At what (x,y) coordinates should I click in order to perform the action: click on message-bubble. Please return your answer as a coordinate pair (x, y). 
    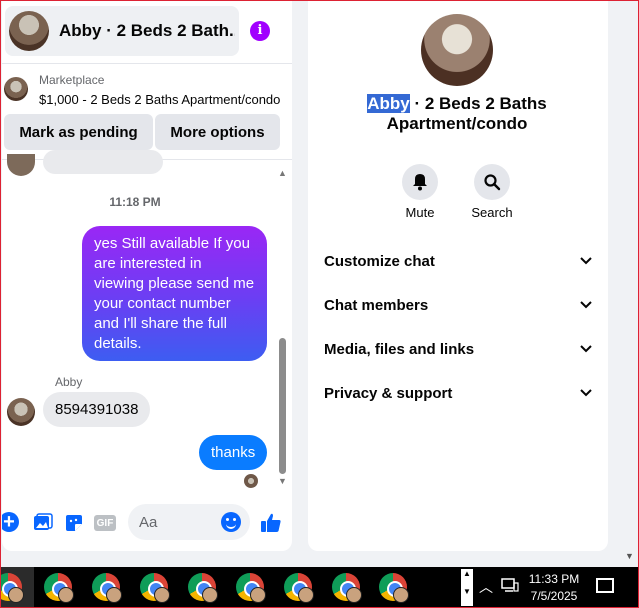
    Looking at the image, I should click on (103, 162).